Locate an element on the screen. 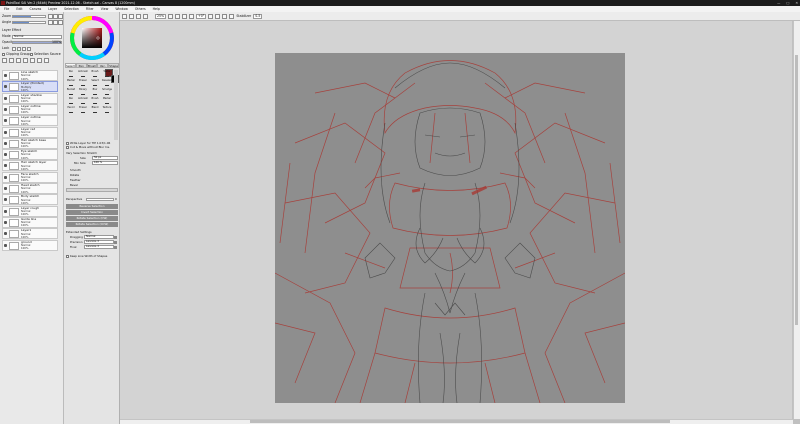 The height and width of the screenshot is (424, 800). rotate-reset-button is located at coordinates (225, 16).